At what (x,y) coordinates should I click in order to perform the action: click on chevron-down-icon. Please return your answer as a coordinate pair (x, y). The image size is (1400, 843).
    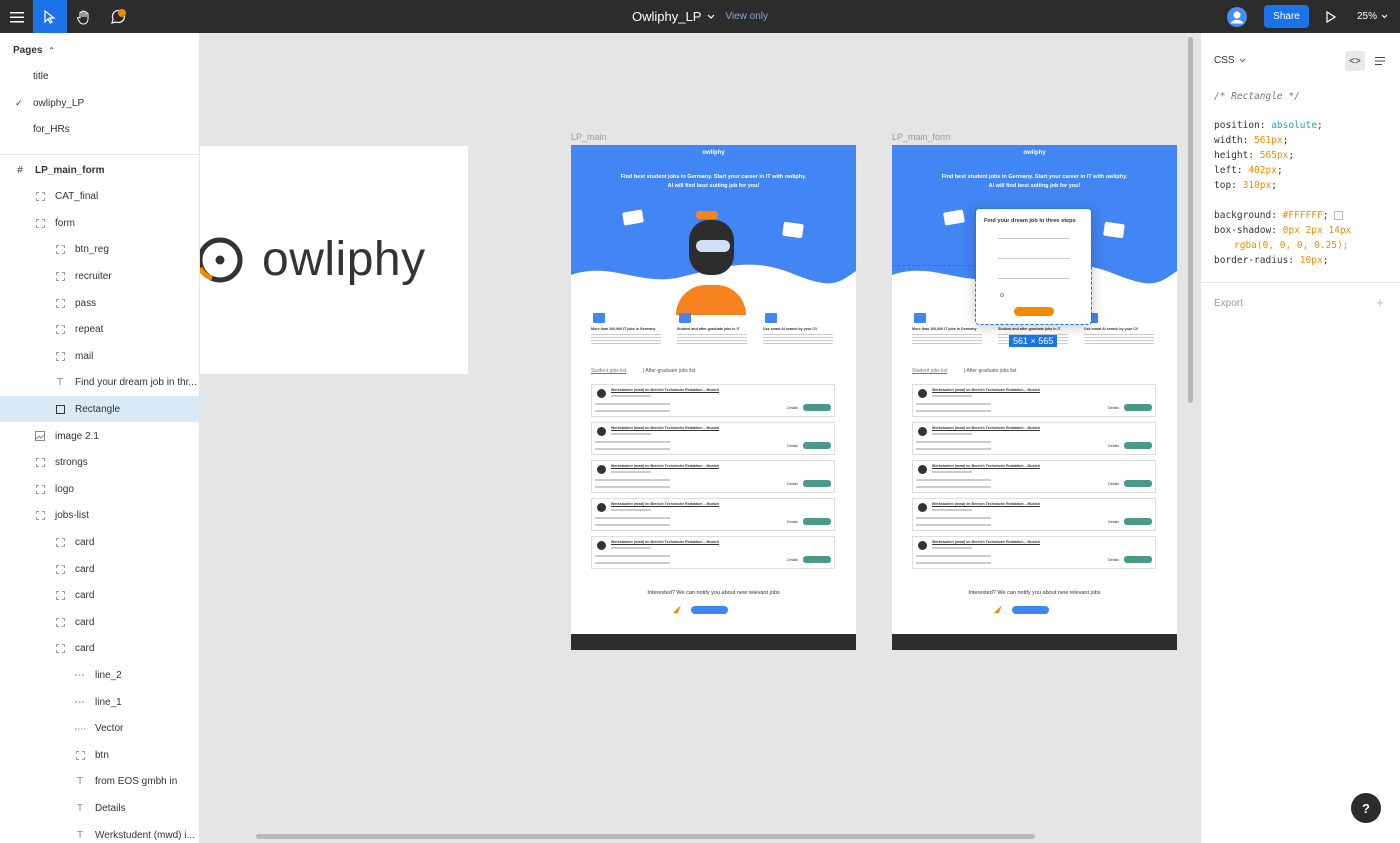
    Looking at the image, I should click on (711, 17).